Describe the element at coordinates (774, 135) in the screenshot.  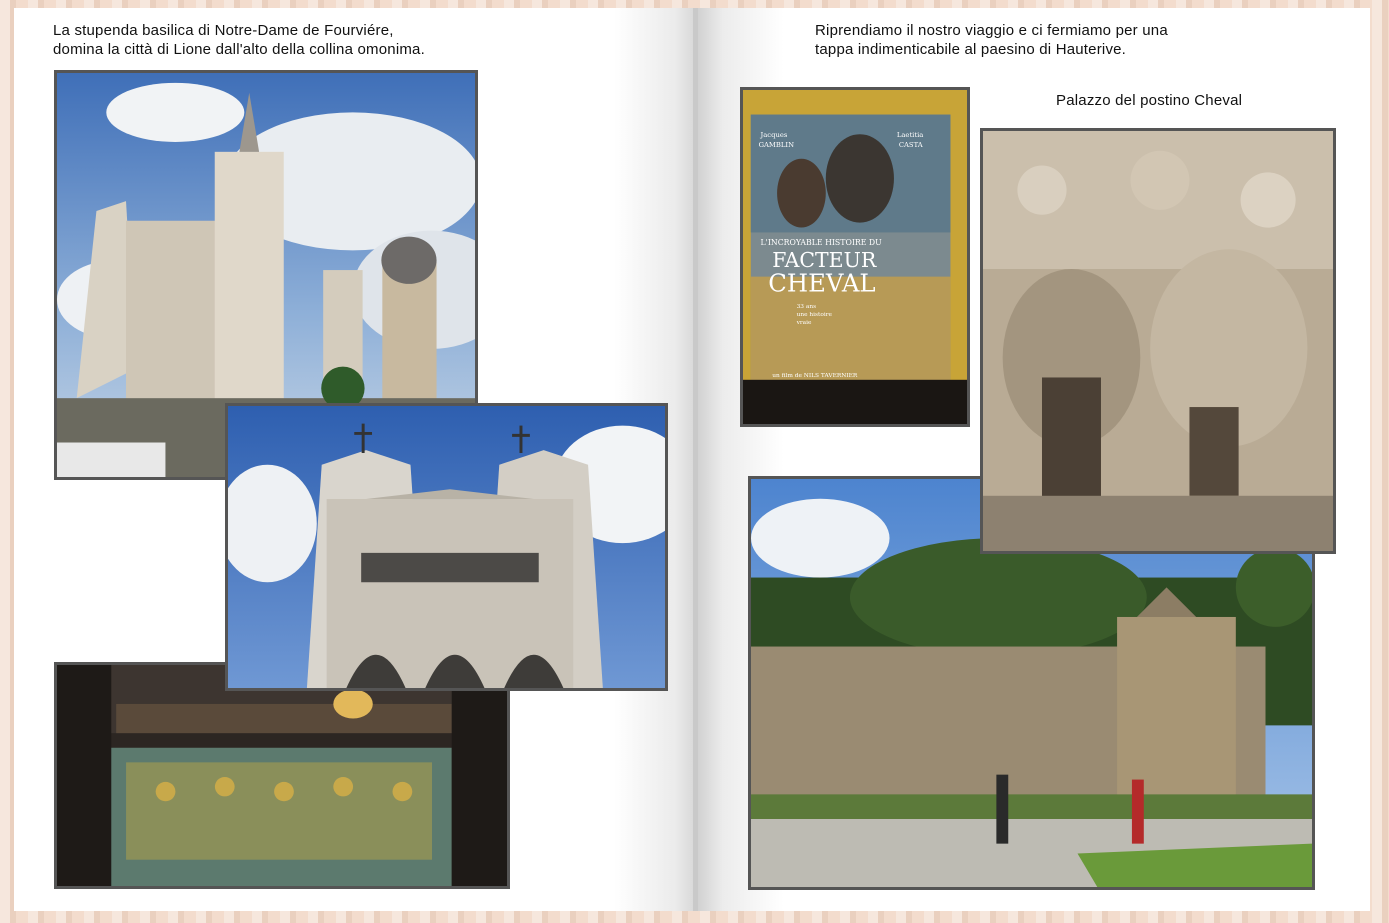
I see `poster-actor-left-first: Jacques` at that location.